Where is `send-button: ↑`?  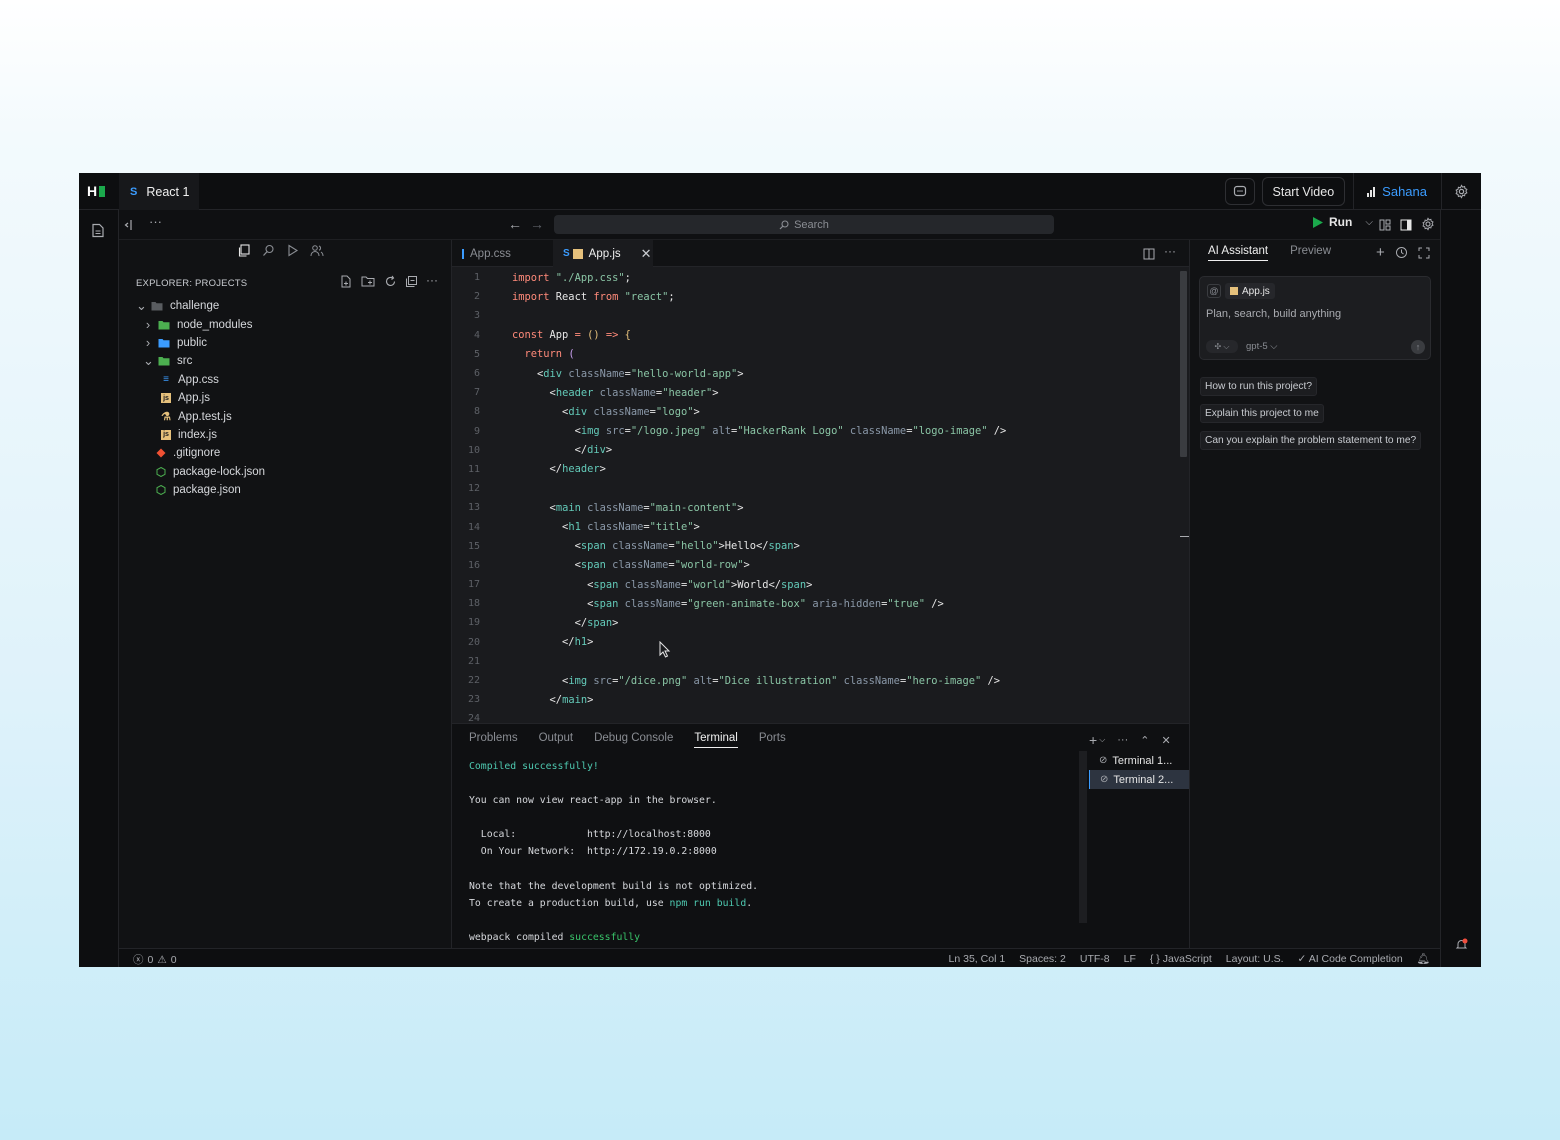
send-button: ↑ is located at coordinates (1418, 347).